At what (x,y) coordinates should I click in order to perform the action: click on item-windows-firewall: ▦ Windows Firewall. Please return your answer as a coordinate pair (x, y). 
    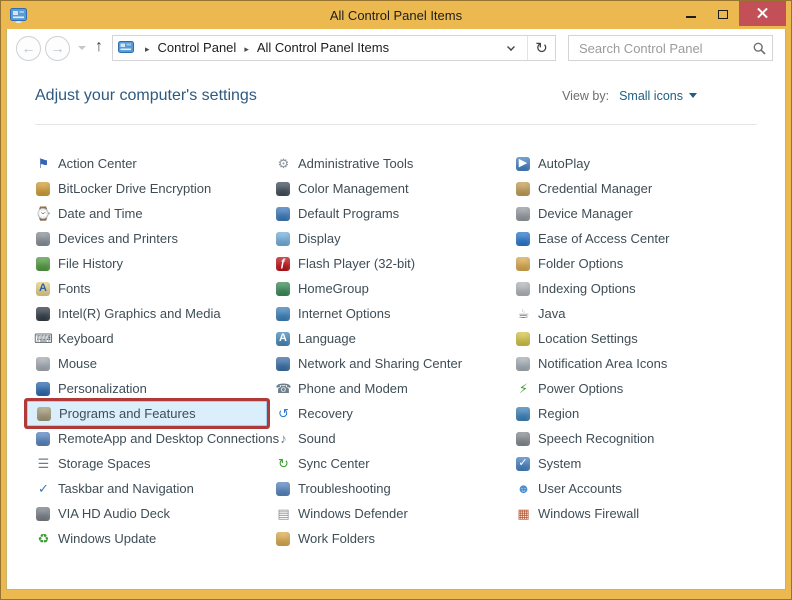
    Looking at the image, I should click on (636, 513).